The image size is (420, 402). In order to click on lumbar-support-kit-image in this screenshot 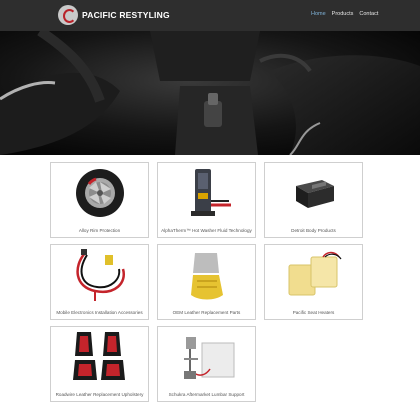, I will do `click(206, 357)`.